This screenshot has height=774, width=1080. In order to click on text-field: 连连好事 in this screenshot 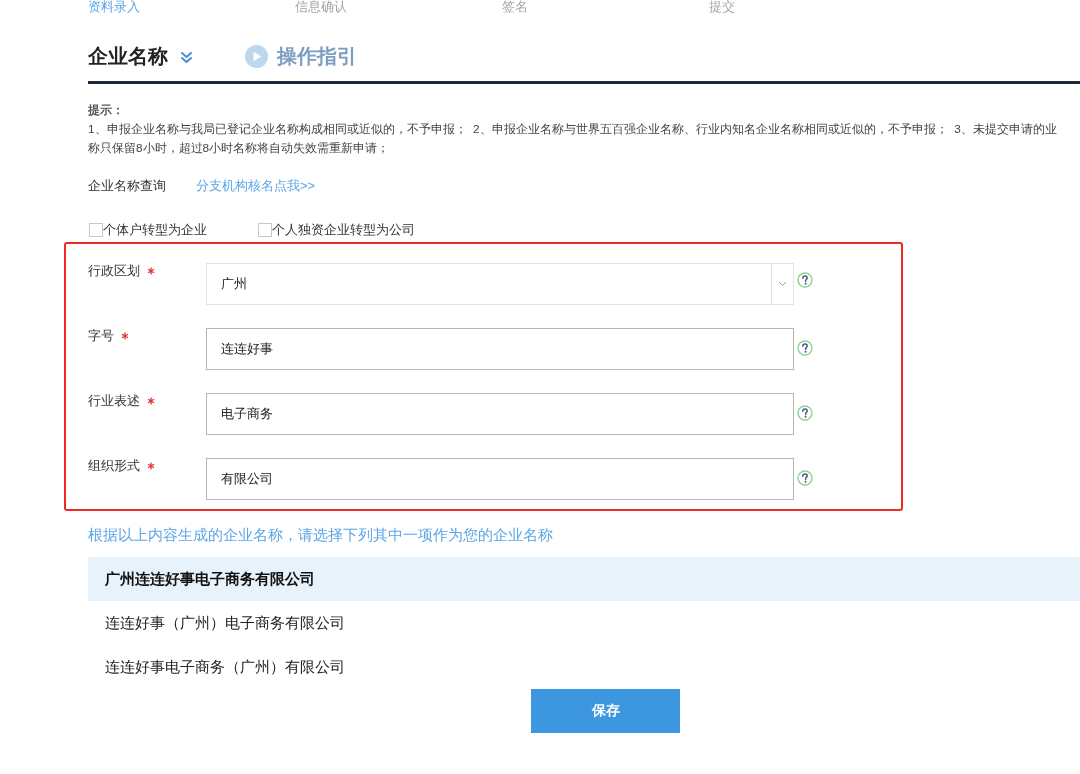, I will do `click(500, 349)`.